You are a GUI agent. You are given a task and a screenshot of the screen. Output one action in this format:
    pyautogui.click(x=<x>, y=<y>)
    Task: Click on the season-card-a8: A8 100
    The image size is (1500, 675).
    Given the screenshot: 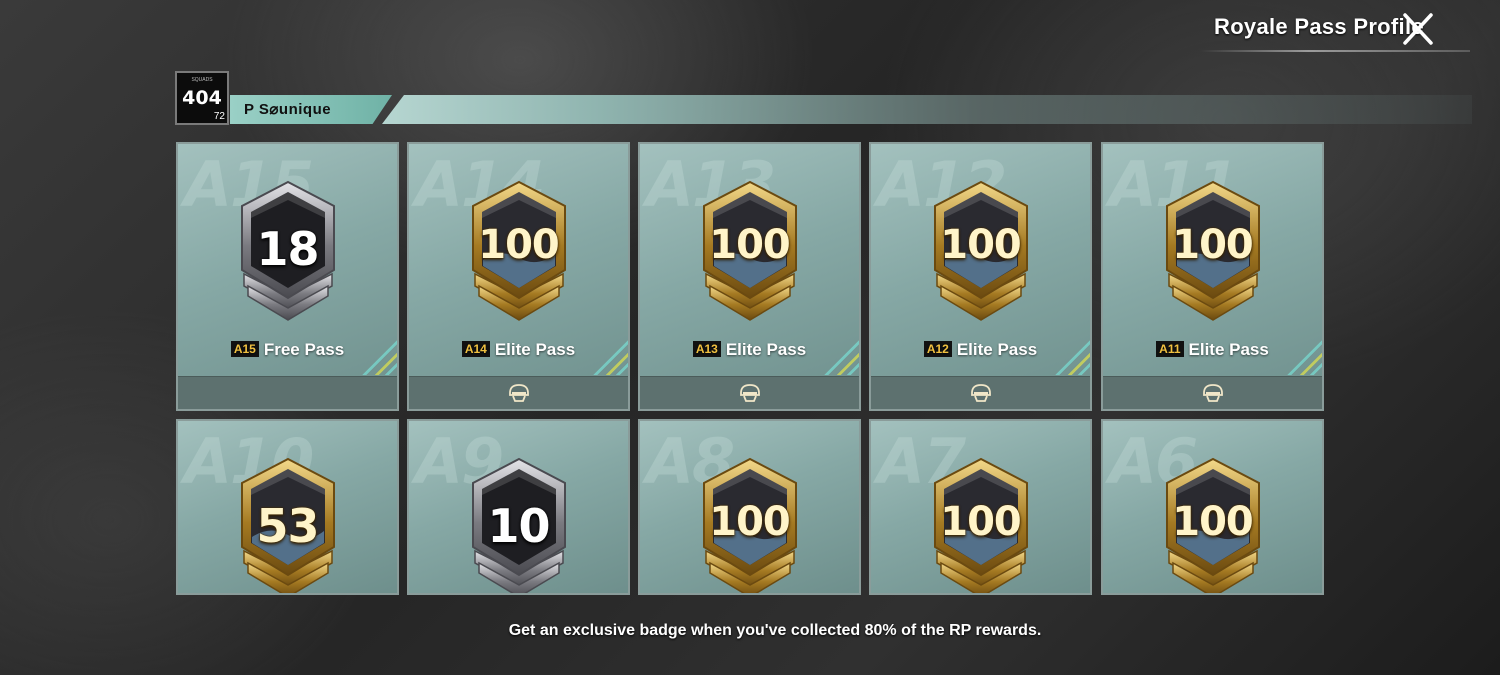 What is the action you would take?
    pyautogui.click(x=749, y=507)
    